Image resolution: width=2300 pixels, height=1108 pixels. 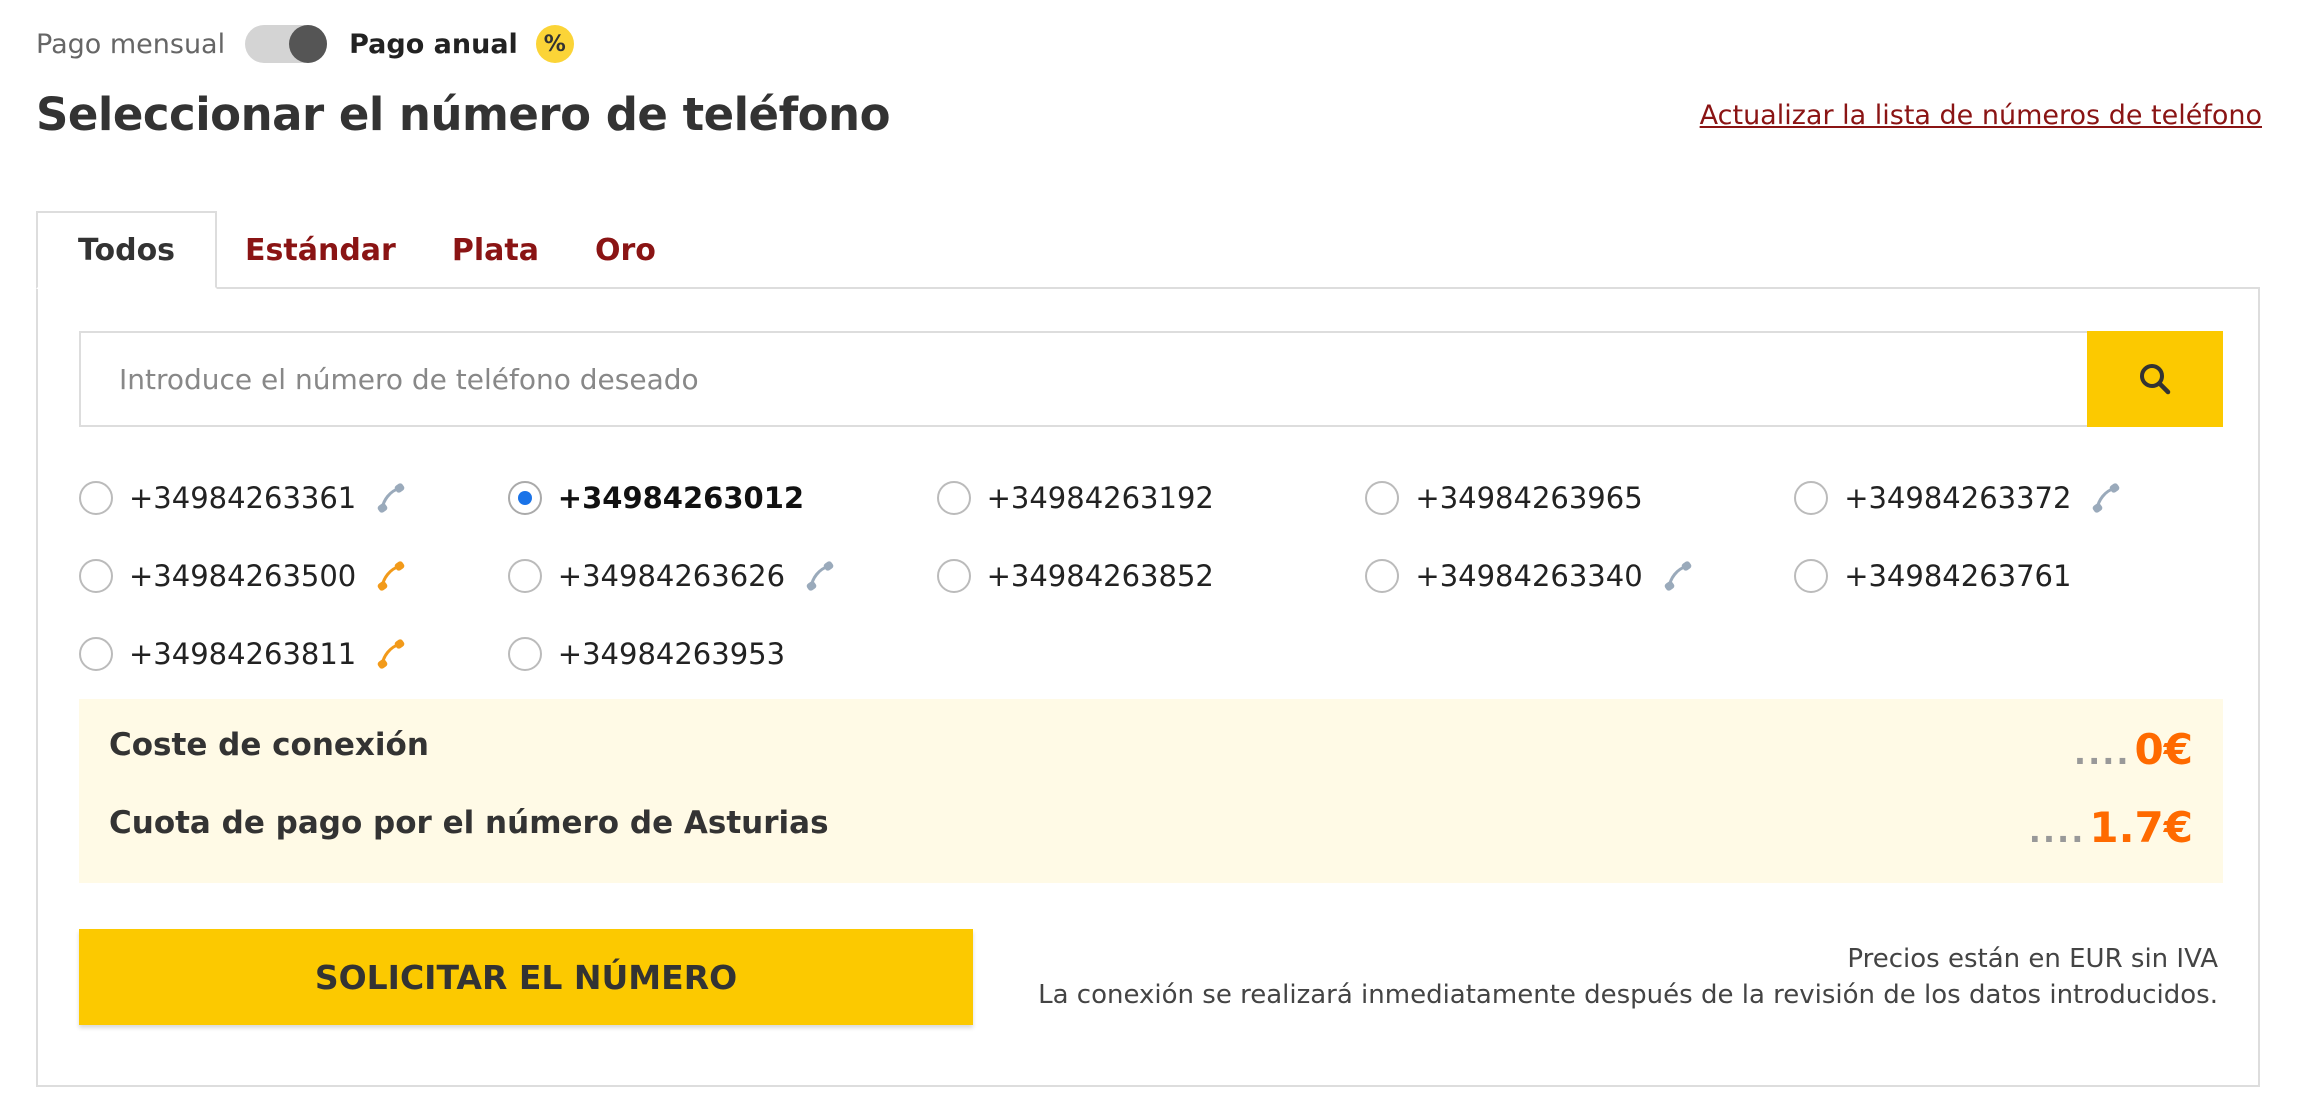 I want to click on discount-badge: %, so click(x=554, y=44).